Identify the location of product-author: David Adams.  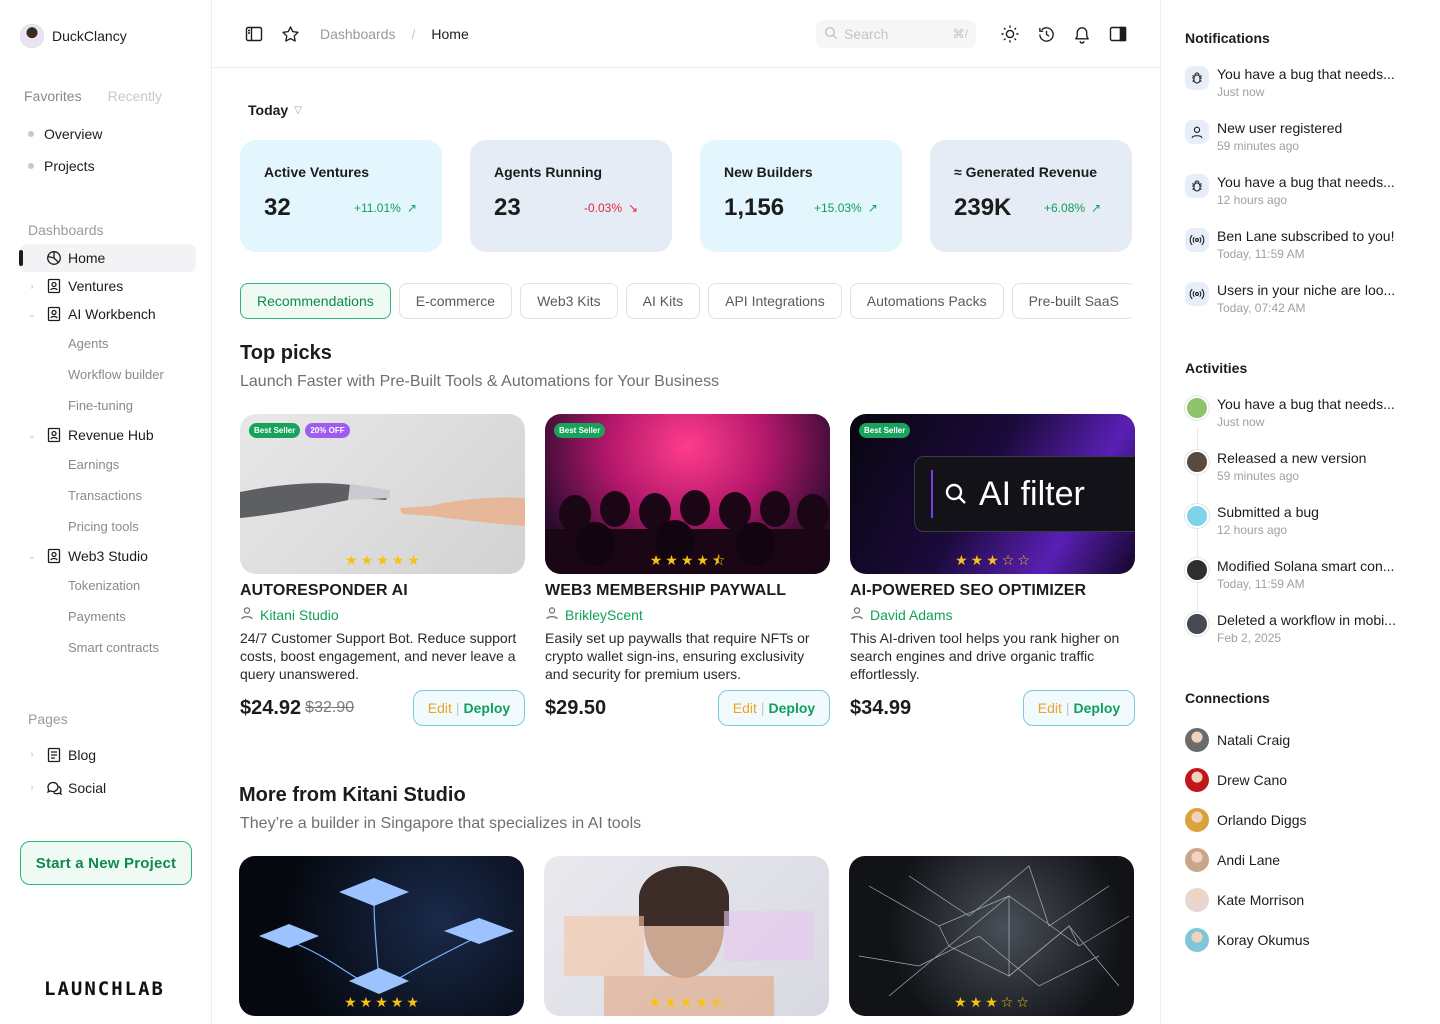
(992, 614).